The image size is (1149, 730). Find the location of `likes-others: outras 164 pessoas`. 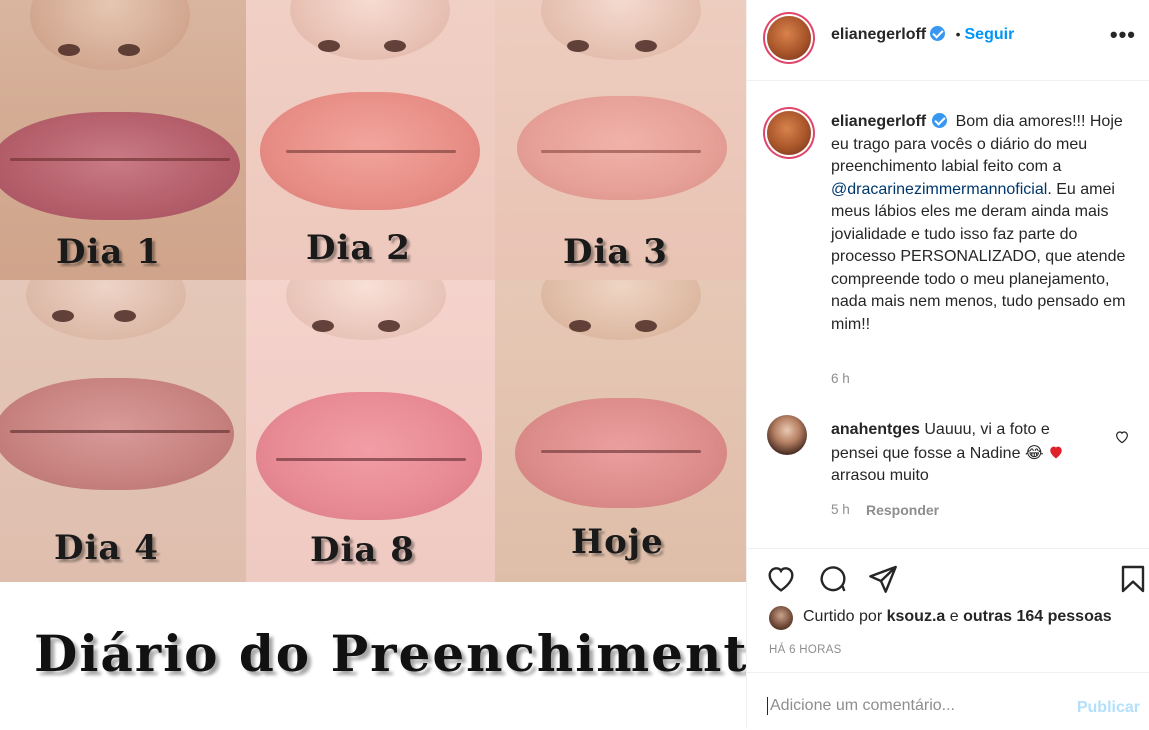

likes-others: outras 164 pessoas is located at coordinates (1037, 616).